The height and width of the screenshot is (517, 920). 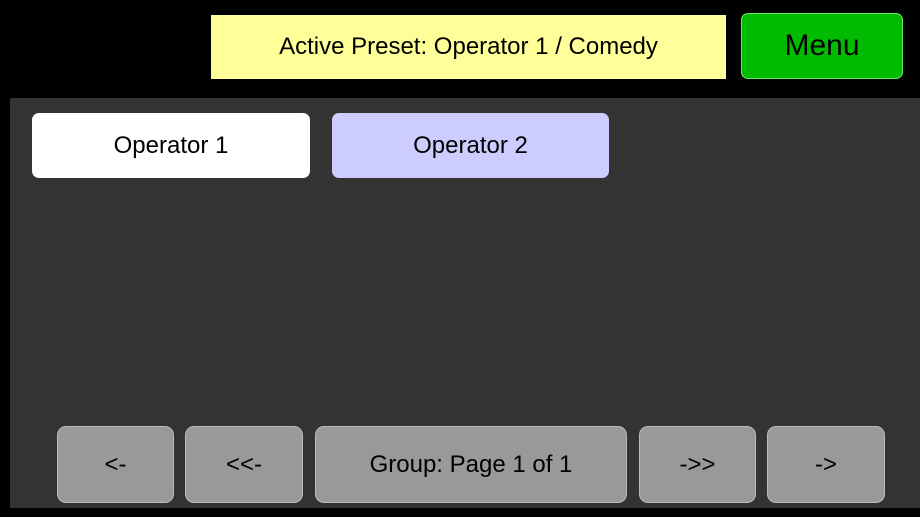 What do you see at coordinates (470, 145) in the screenshot?
I see `operator-2-button: Operator 2` at bounding box center [470, 145].